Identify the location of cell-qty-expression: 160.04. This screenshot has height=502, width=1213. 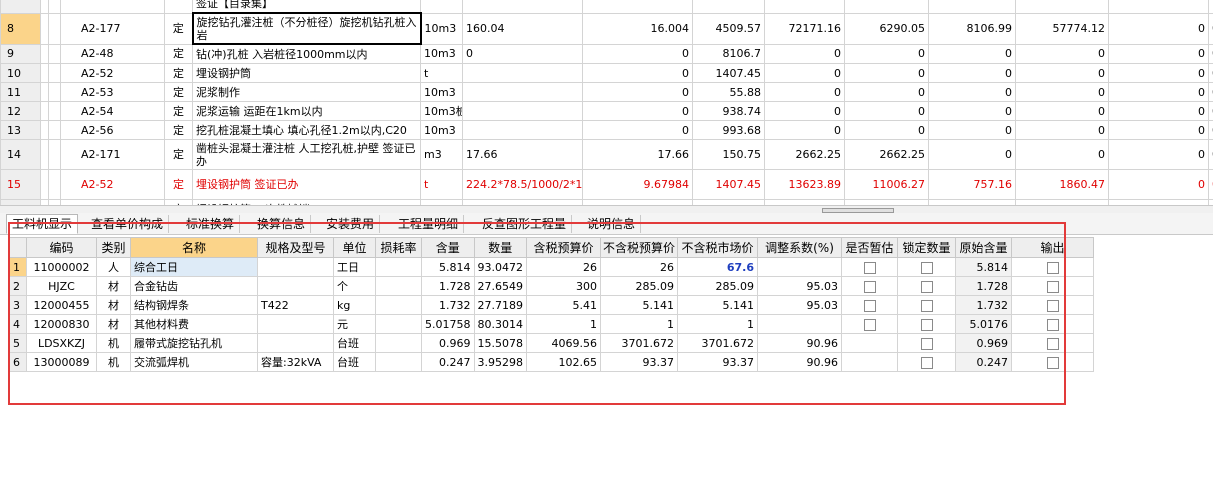
(522, 28).